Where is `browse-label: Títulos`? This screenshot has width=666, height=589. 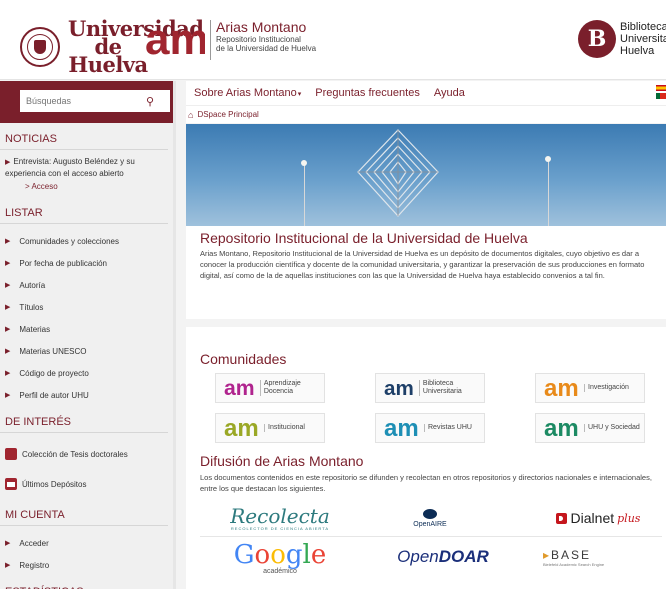
browse-label: Títulos is located at coordinates (31, 307).